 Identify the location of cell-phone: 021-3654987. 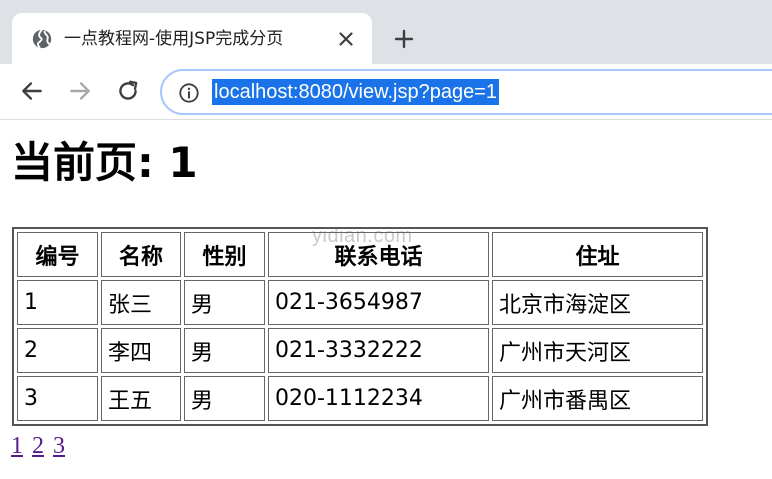
(378, 302).